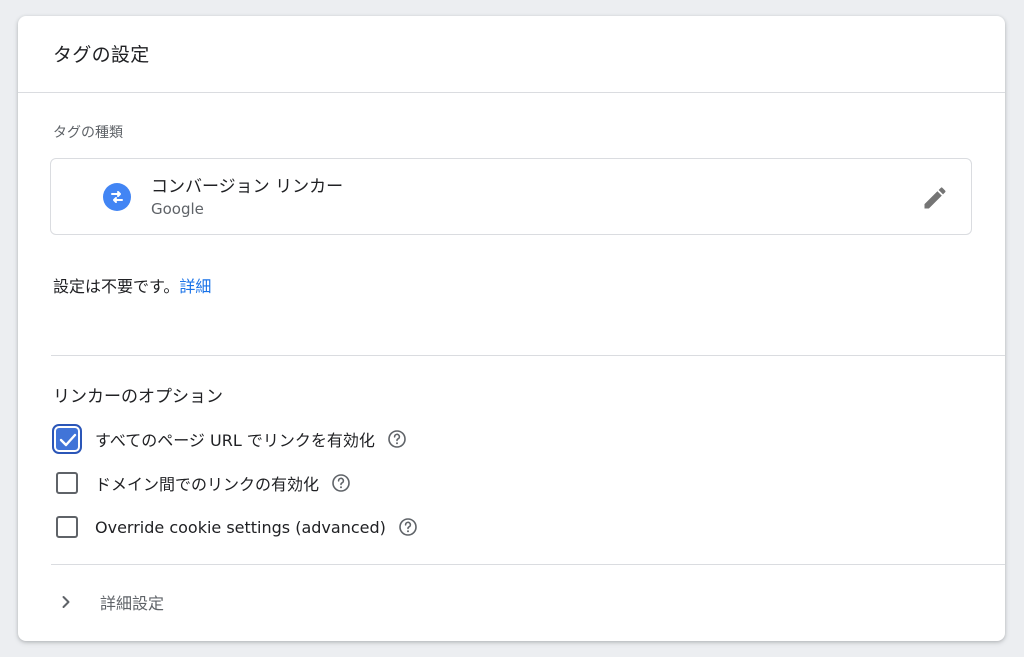  What do you see at coordinates (177, 209) in the screenshot?
I see `tag-vendor: Google` at bounding box center [177, 209].